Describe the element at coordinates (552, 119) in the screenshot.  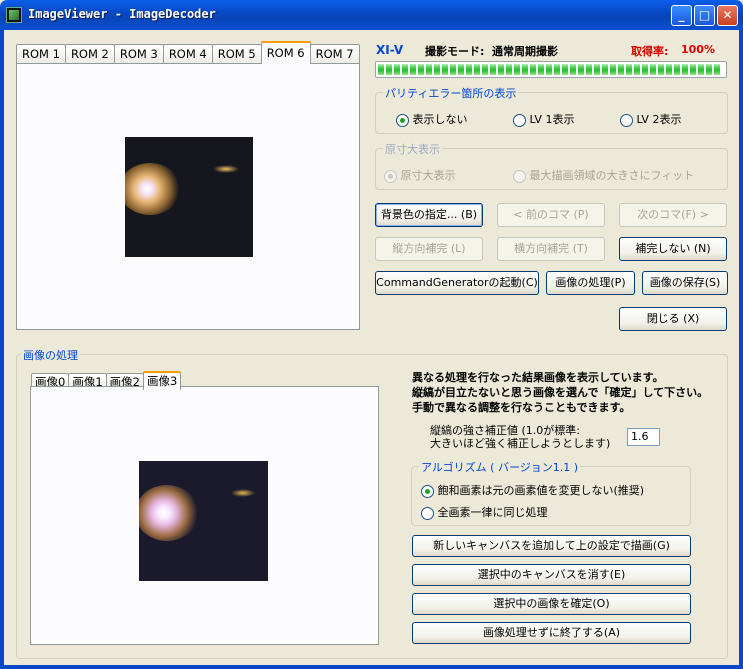
I see `parity-option-lv1-label: LV 1表示` at that location.